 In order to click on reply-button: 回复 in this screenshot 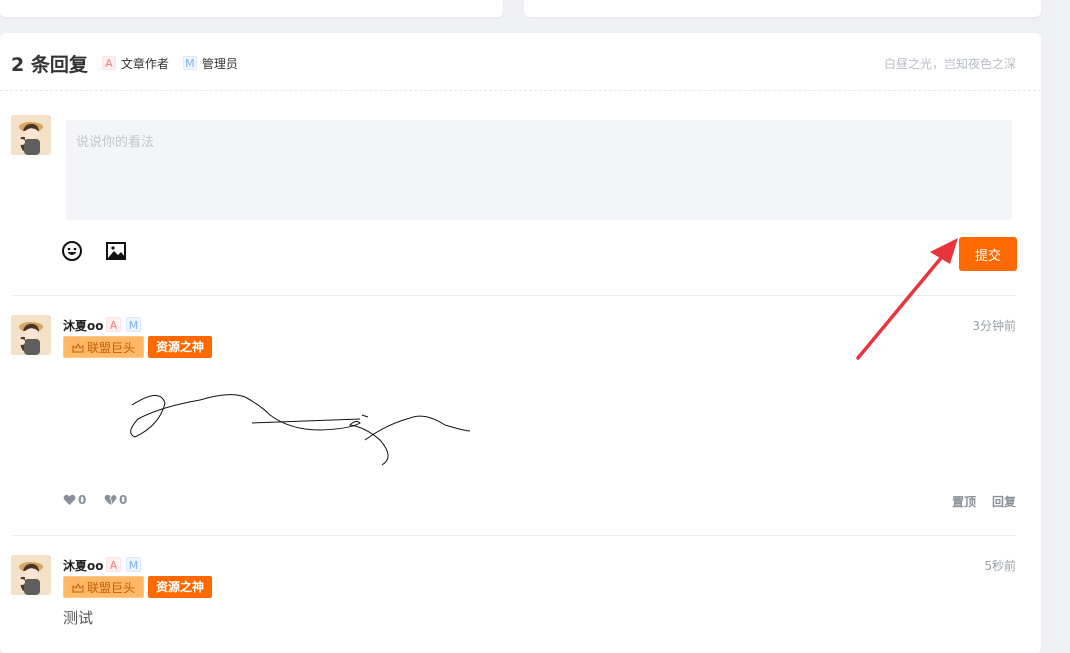, I will do `click(1004, 501)`.